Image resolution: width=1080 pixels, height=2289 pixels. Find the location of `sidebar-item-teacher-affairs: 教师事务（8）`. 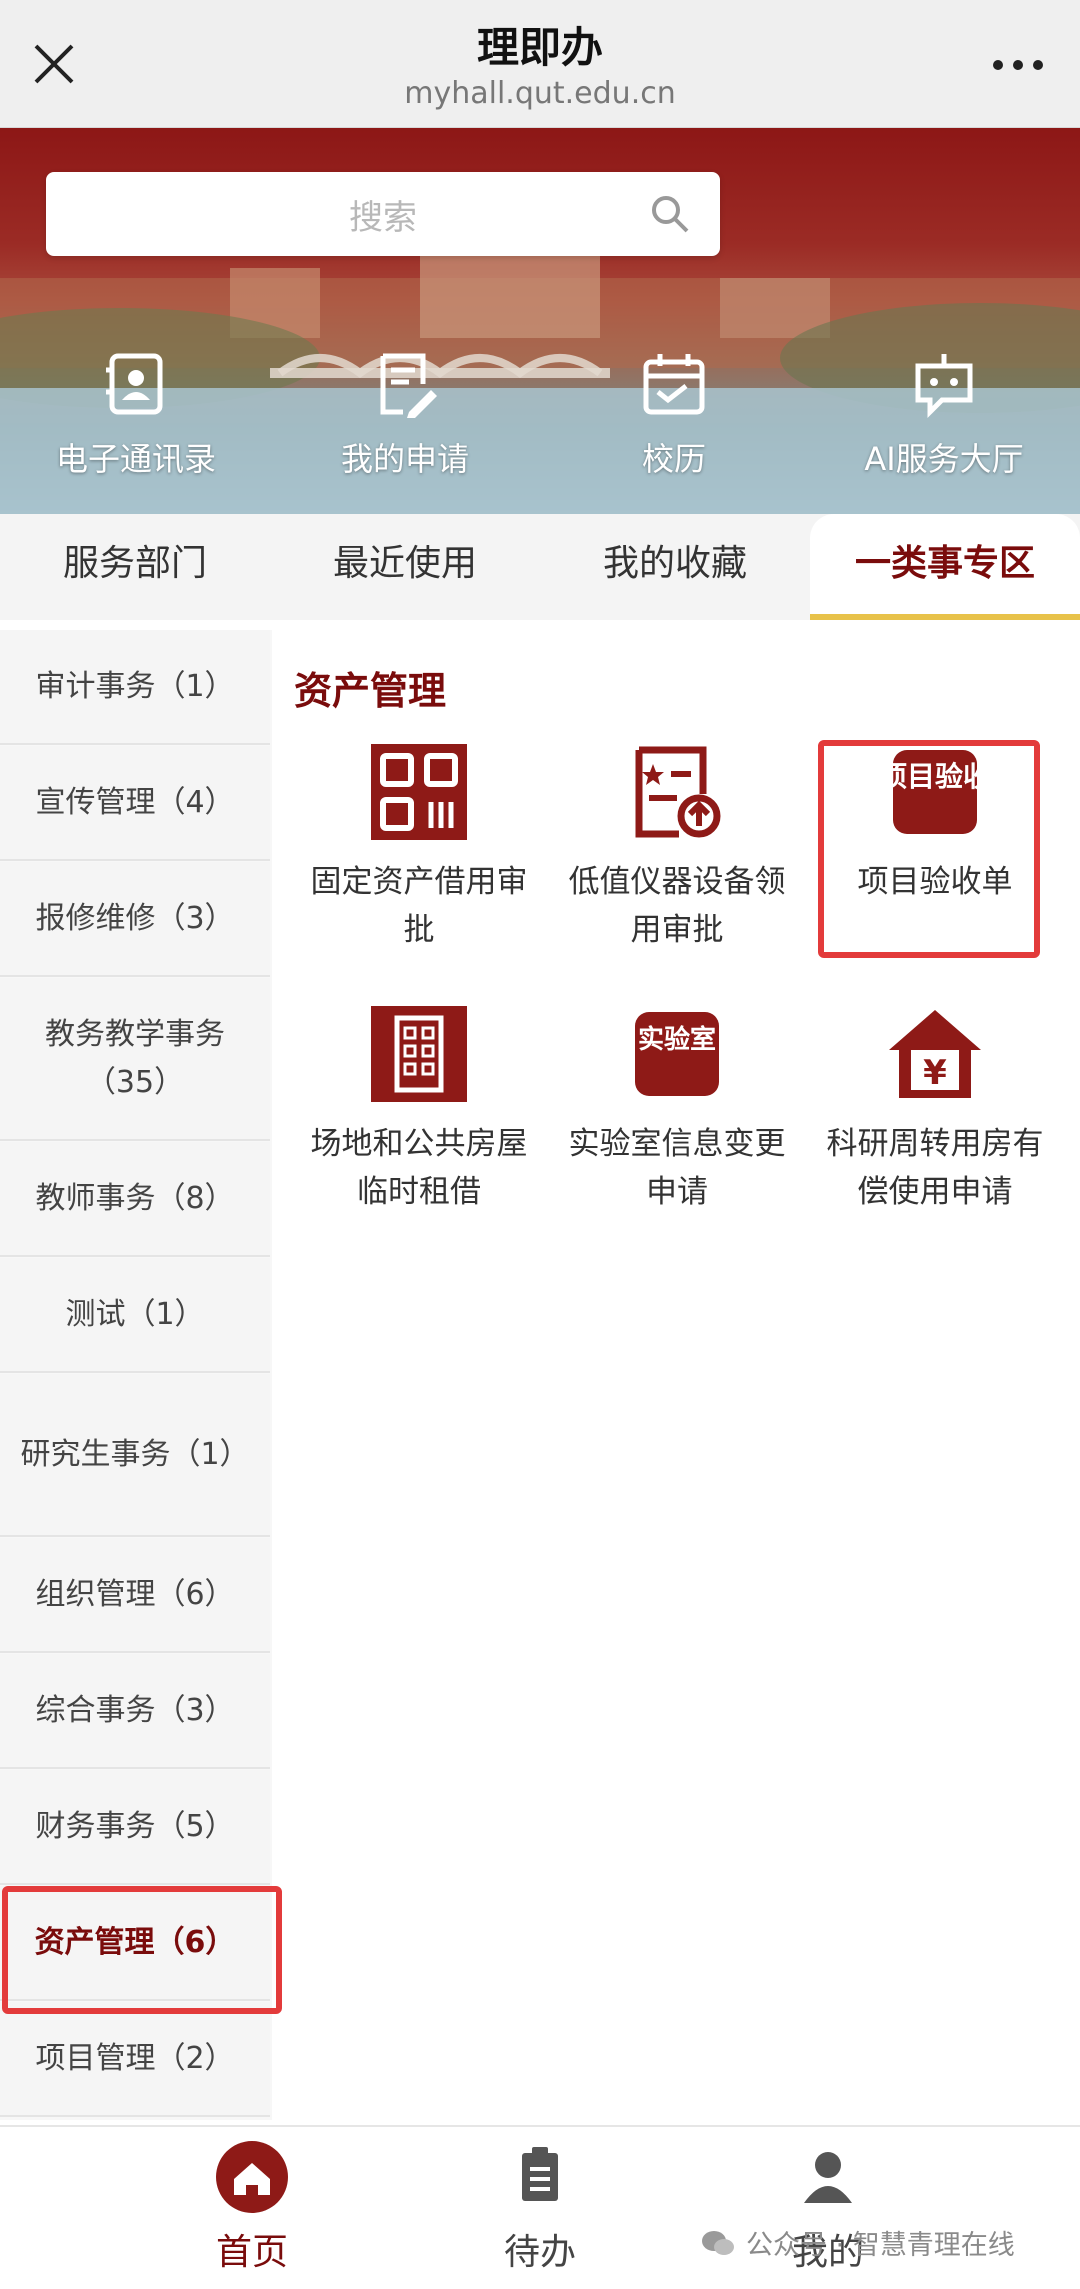

sidebar-item-teacher-affairs: 教师事务（8） is located at coordinates (135, 1199).